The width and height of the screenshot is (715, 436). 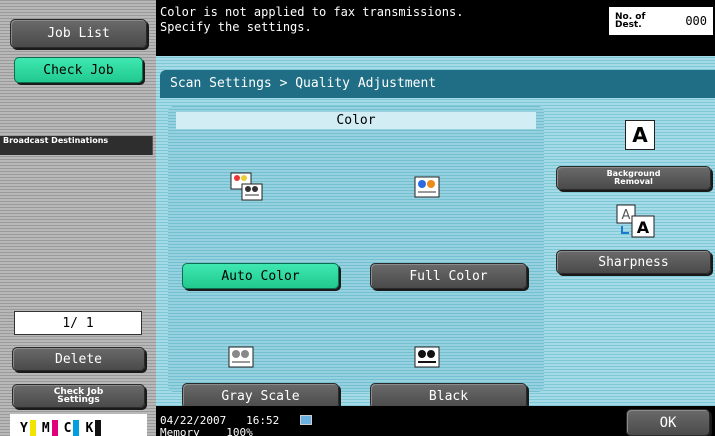 I want to click on check-job-settings-button: Check Job Settings, so click(x=78, y=396).